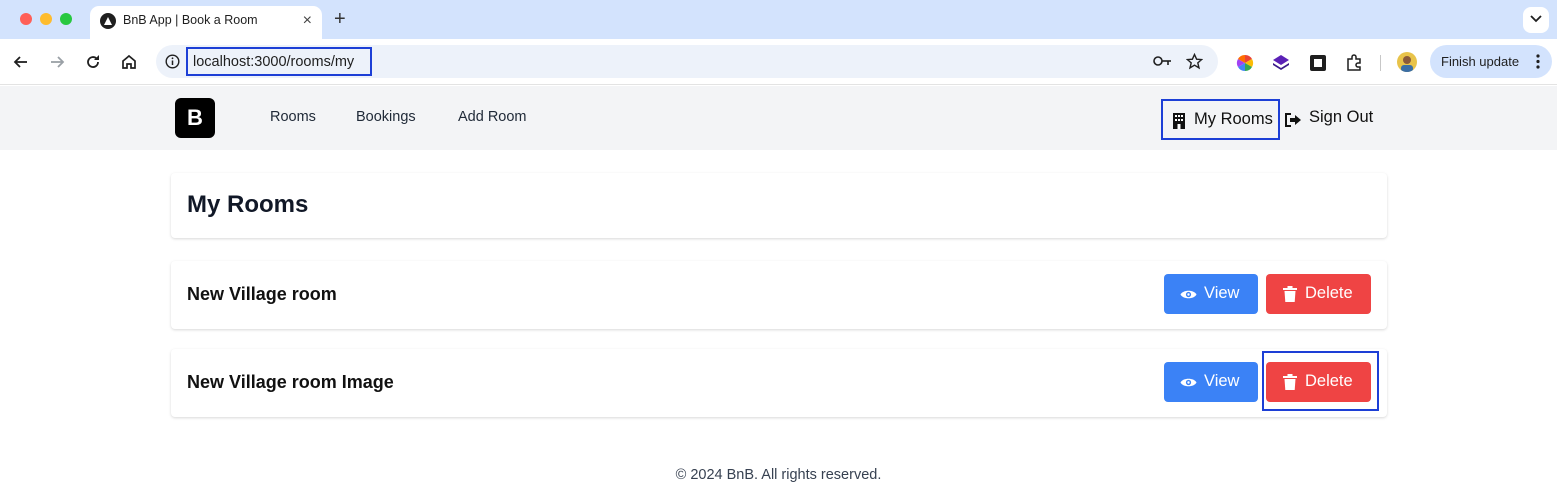 The height and width of the screenshot is (503, 1557). What do you see at coordinates (1538, 61) in the screenshot?
I see `more-vertical-icon` at bounding box center [1538, 61].